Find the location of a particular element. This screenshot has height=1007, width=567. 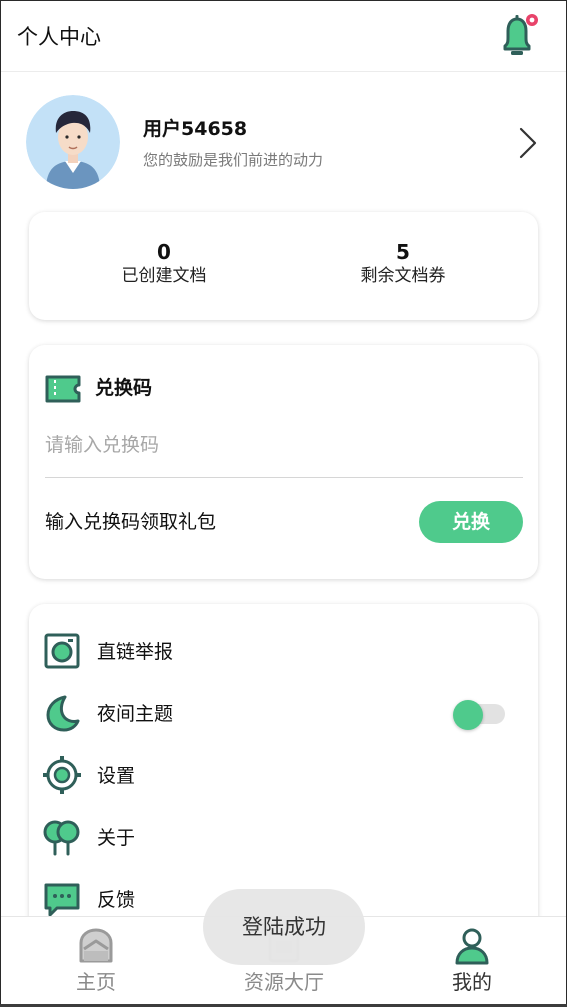

feedback-icon is located at coordinates (62, 899).